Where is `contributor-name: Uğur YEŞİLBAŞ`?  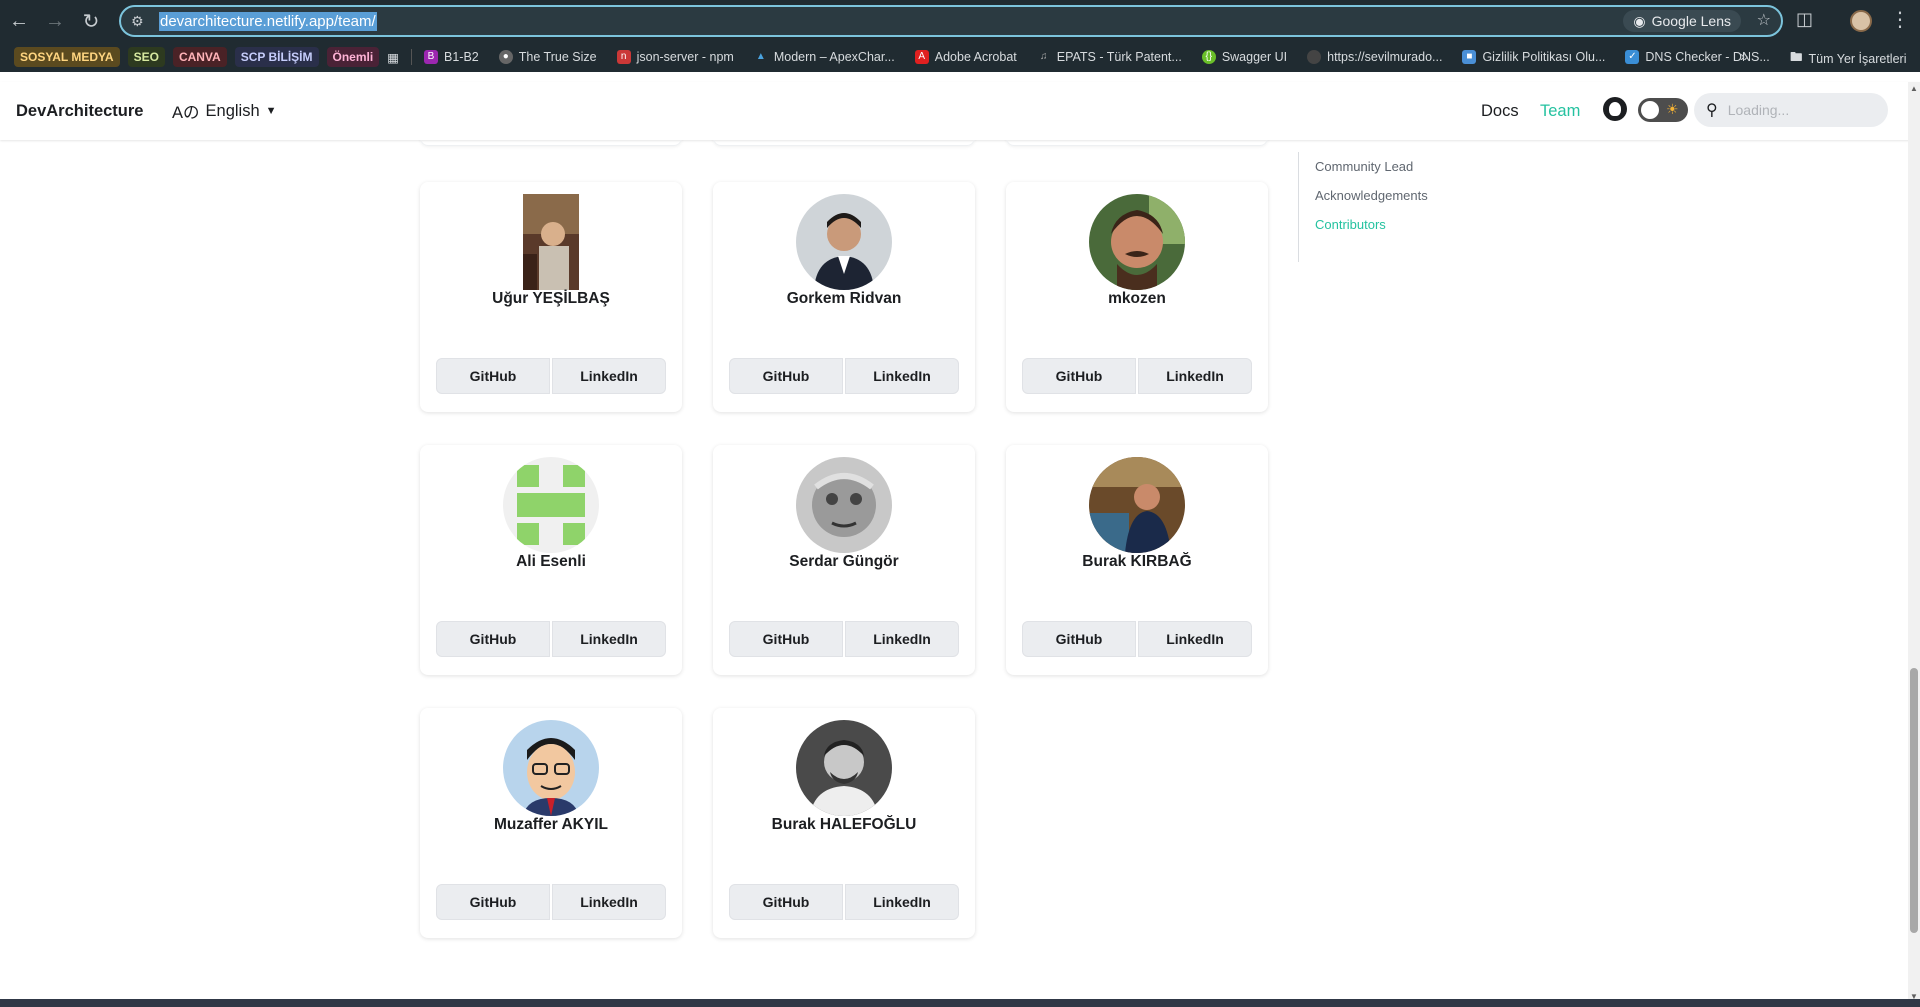
contributor-name: Uğur YEŞİLBAŞ is located at coordinates (551, 298).